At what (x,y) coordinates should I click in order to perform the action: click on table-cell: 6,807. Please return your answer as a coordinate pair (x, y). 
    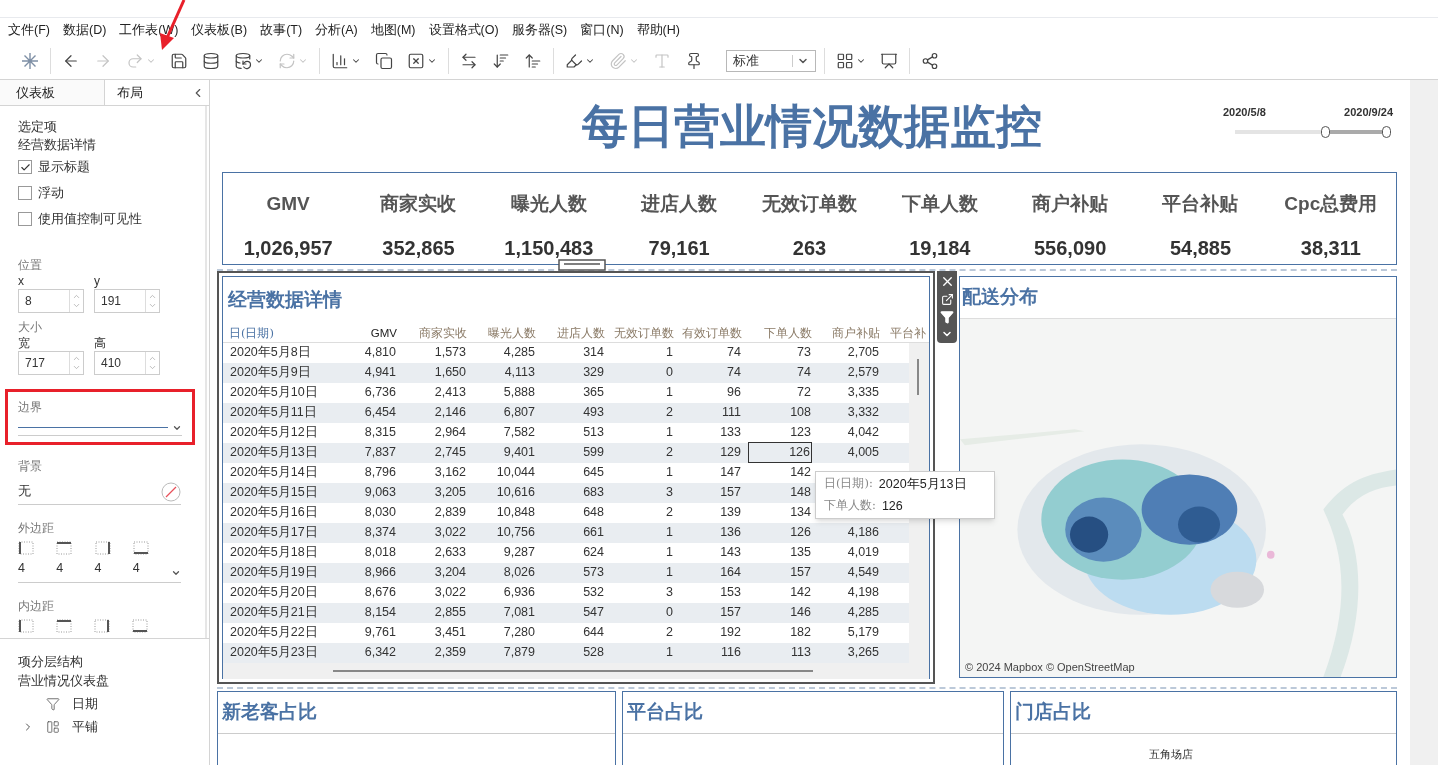
    Looking at the image, I should click on (519, 412).